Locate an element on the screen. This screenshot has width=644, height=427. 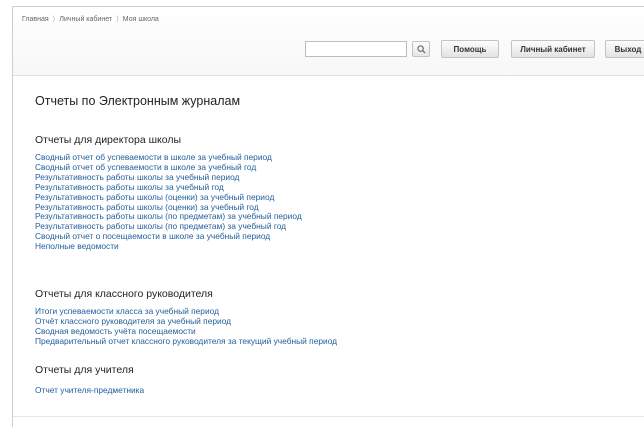
section-title-class-teacher: Отчеты для классного руководителя is located at coordinates (124, 294).